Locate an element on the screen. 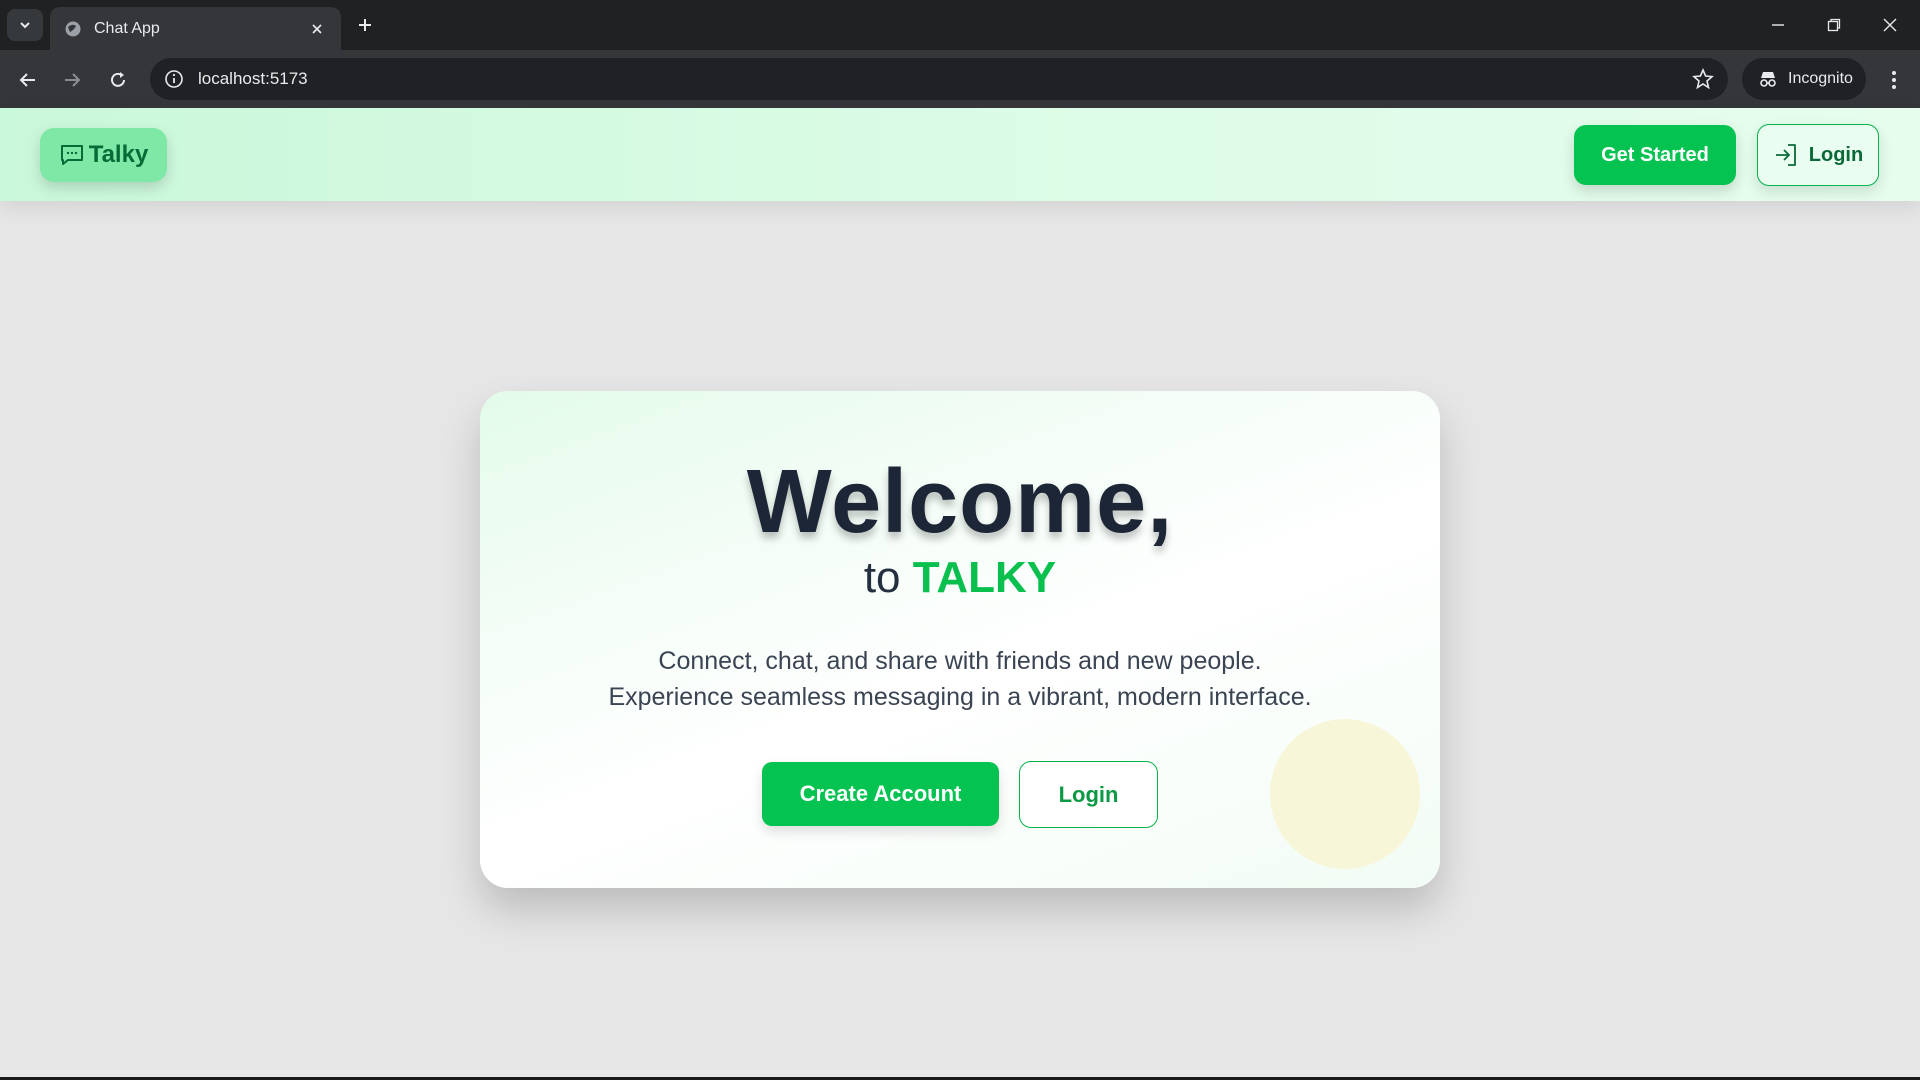 The width and height of the screenshot is (1920, 1080). more-vert-icon is located at coordinates (1894, 80).